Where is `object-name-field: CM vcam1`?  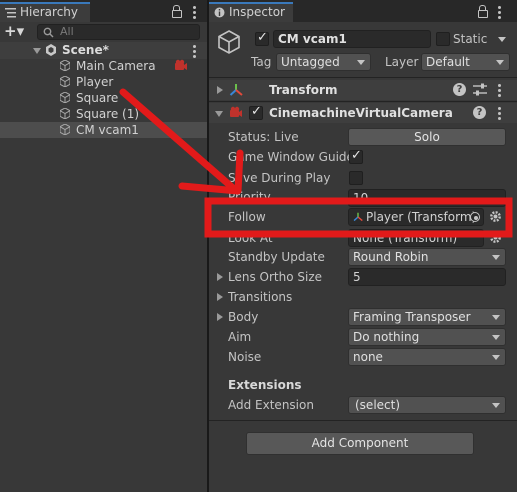
object-name-field: CM vcam1 is located at coordinates (352, 39).